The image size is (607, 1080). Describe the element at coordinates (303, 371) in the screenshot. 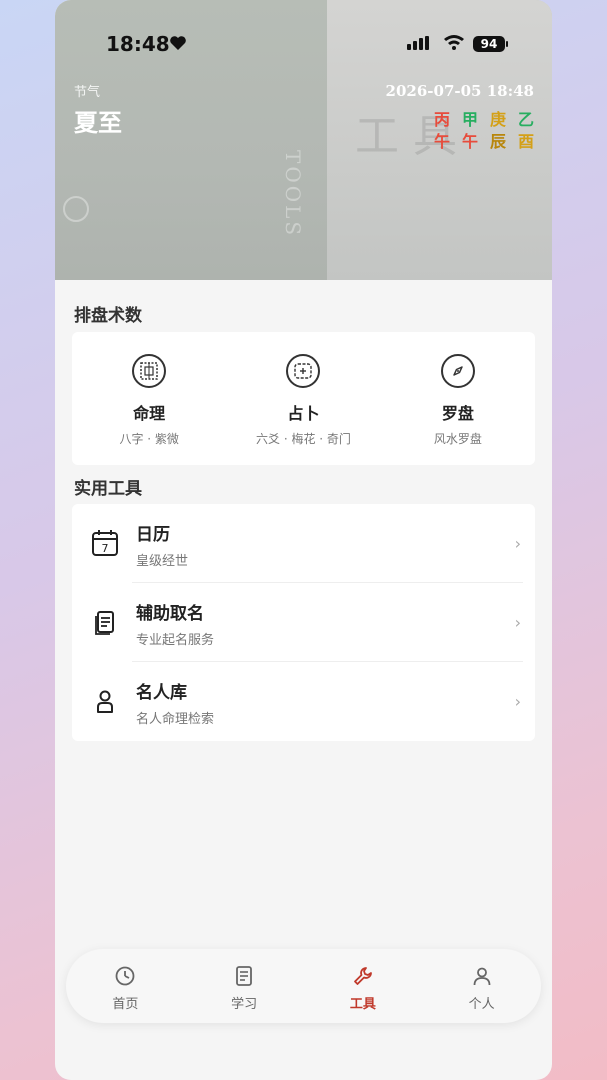

I see `hexagram-icon` at that location.